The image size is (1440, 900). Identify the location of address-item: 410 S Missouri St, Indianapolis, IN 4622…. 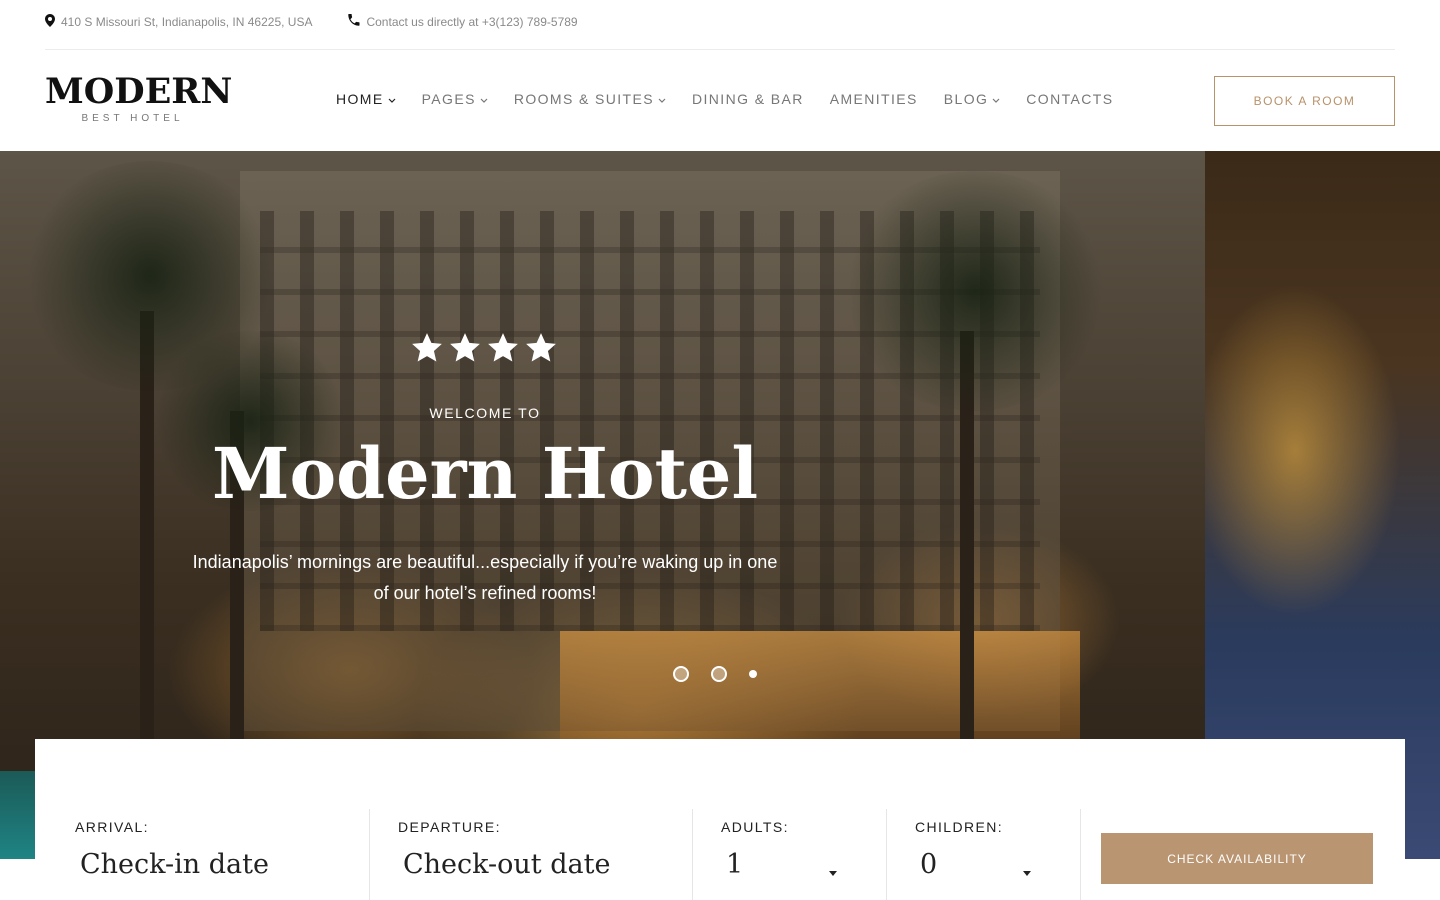
(179, 21).